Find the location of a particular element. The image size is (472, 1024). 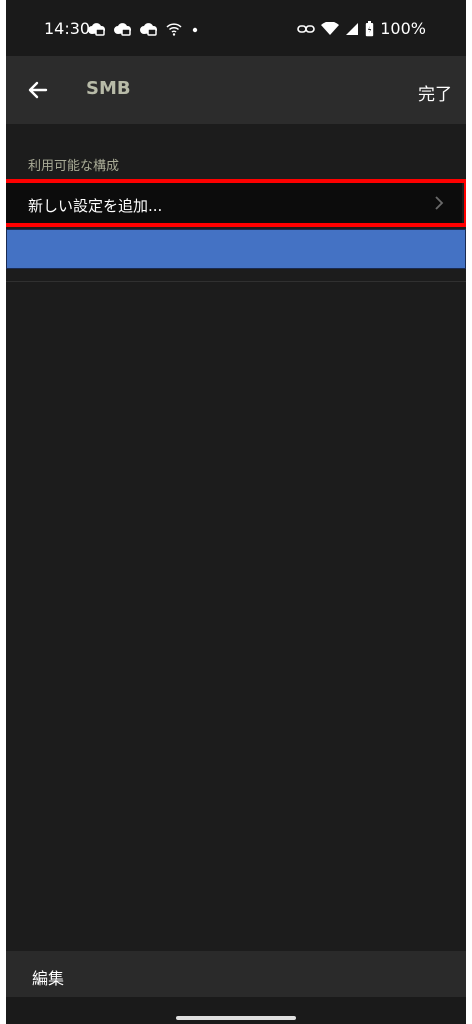

selected-item-bar is located at coordinates (236, 249).